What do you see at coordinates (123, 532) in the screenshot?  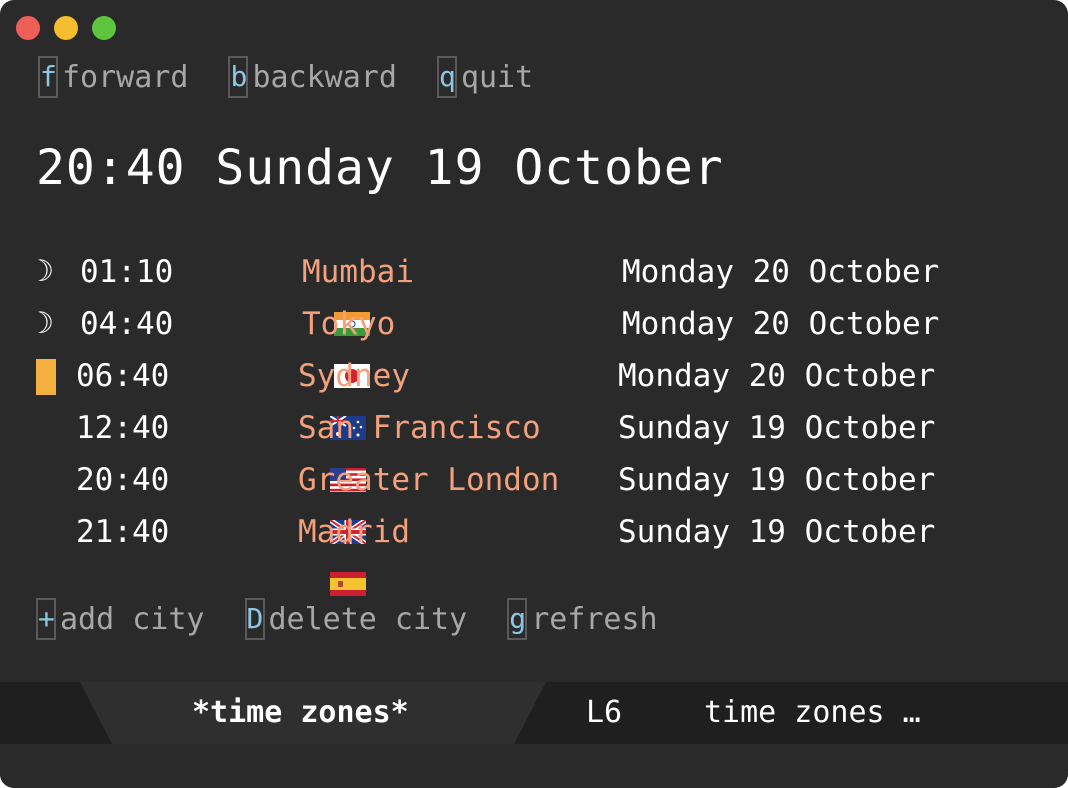 I see `city-time: 21:40` at bounding box center [123, 532].